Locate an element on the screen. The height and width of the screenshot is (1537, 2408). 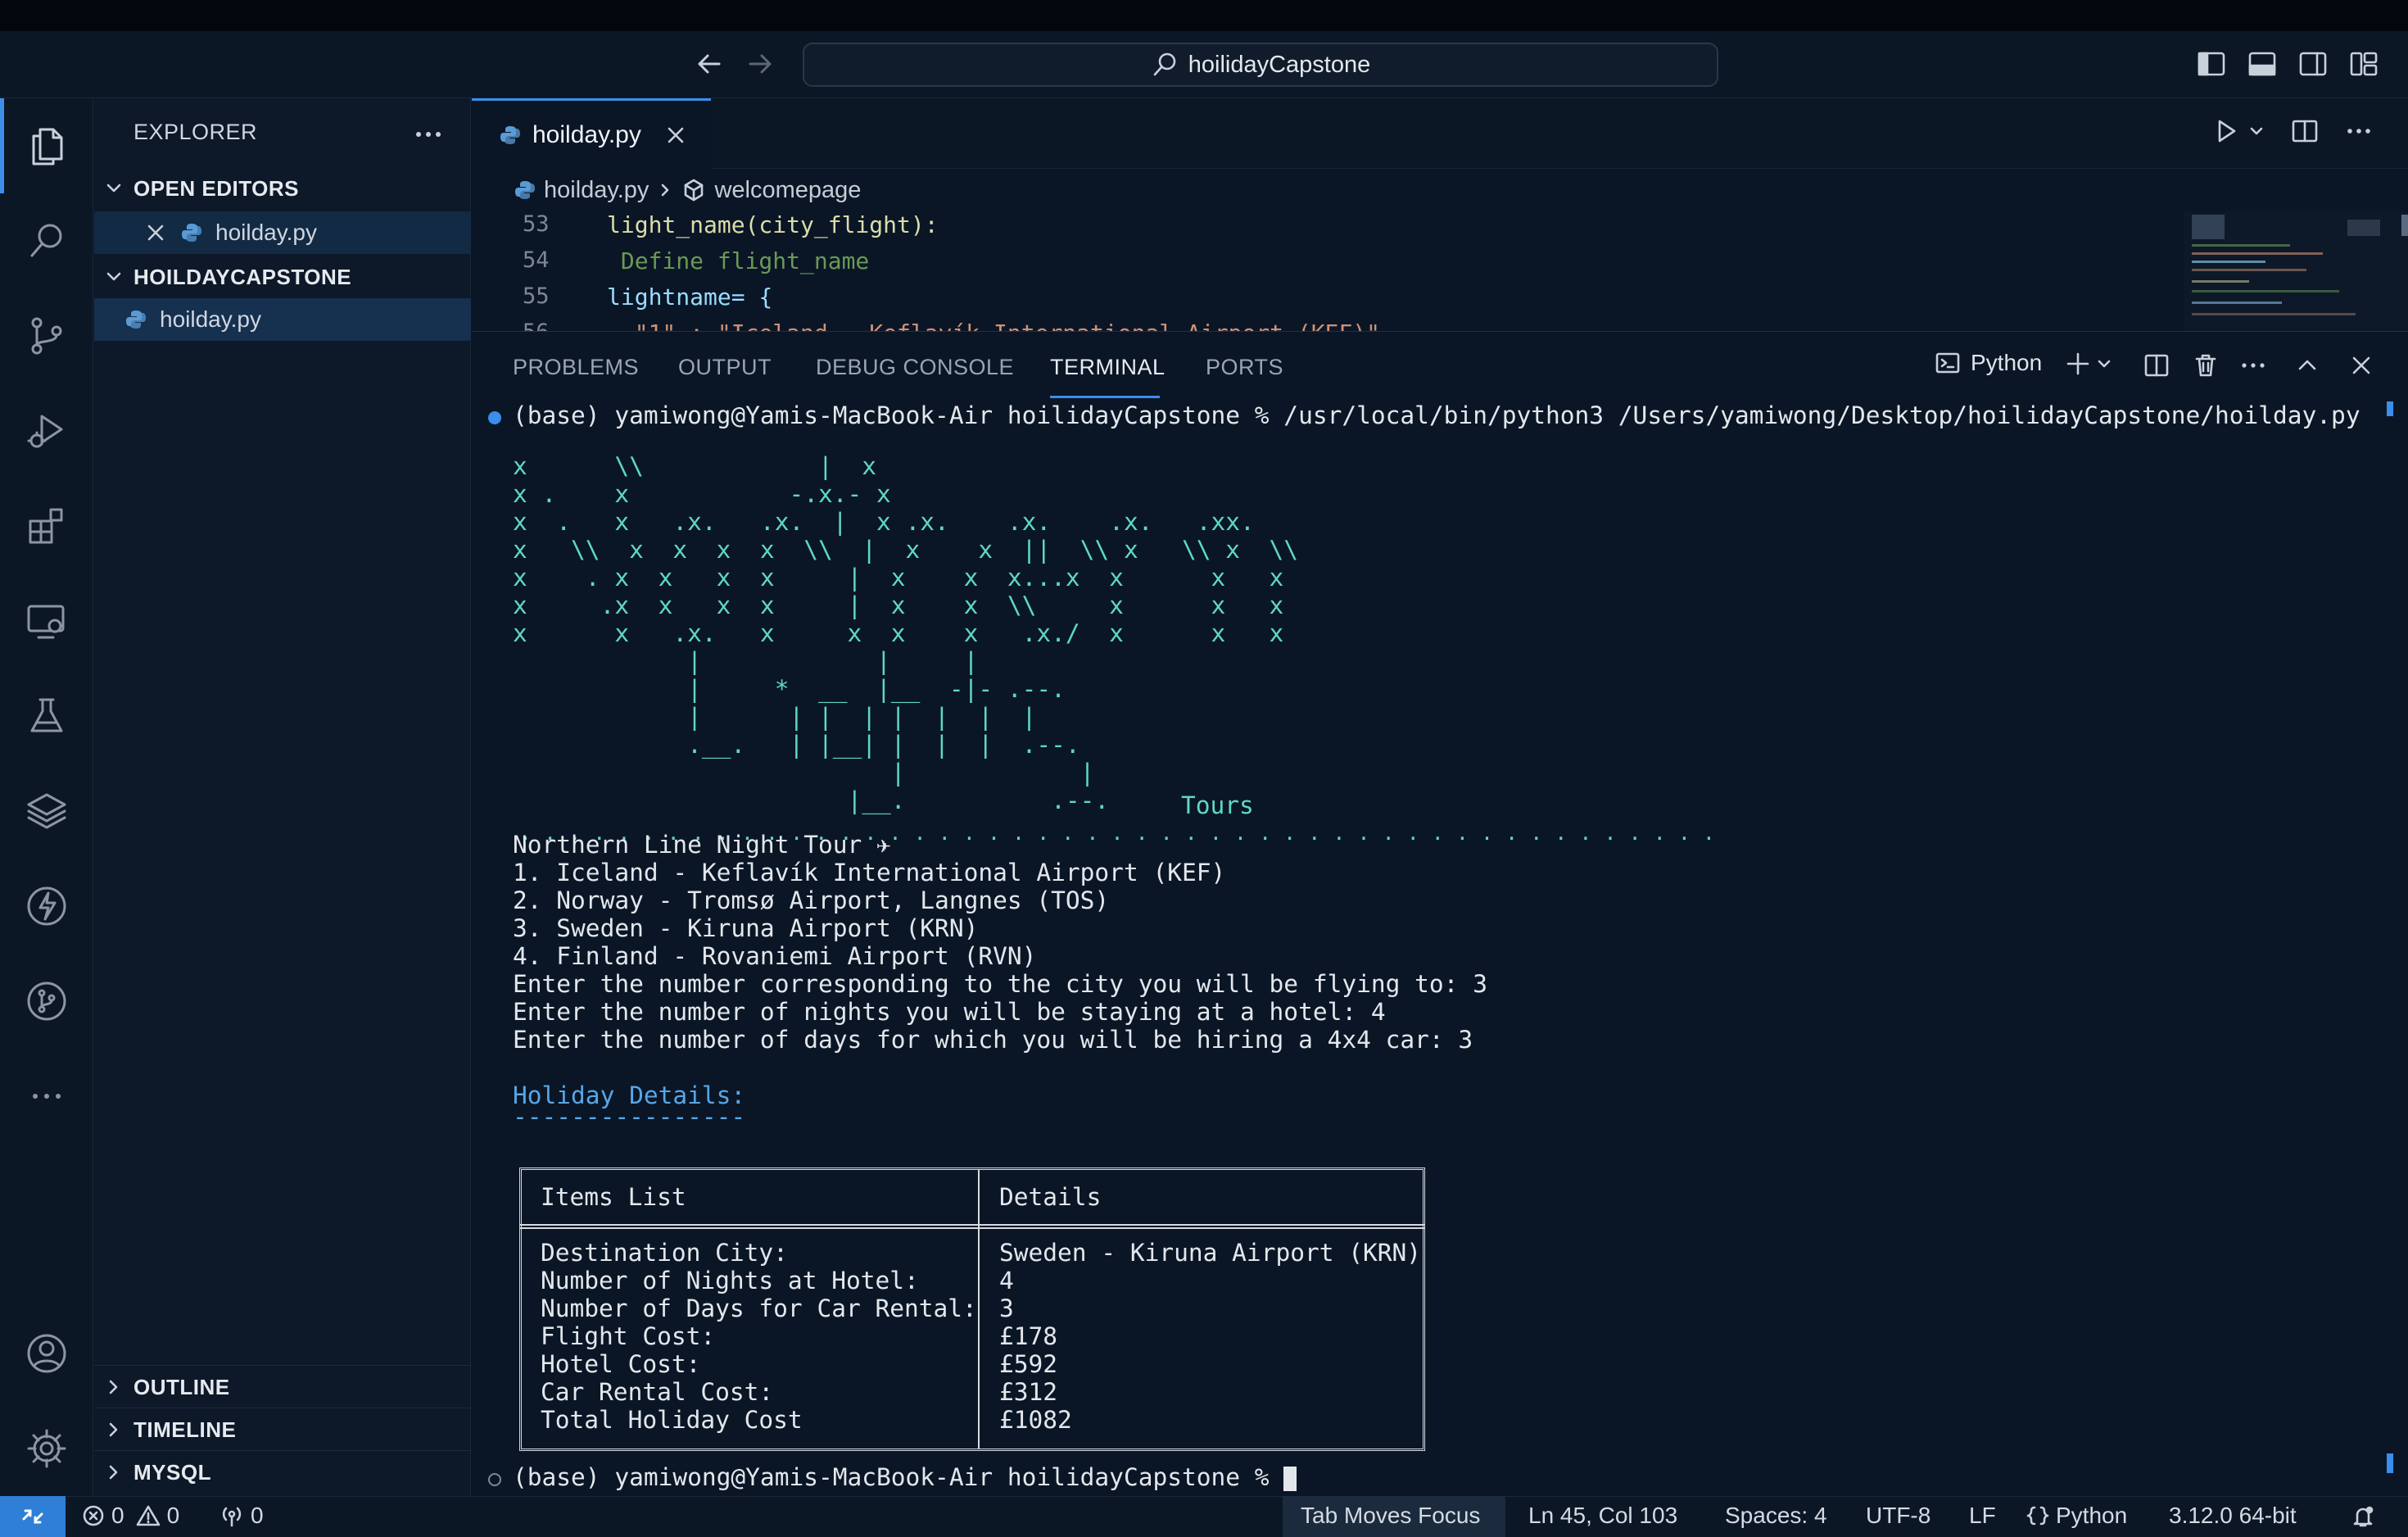
split-terminal-icon is located at coordinates (2156, 365).